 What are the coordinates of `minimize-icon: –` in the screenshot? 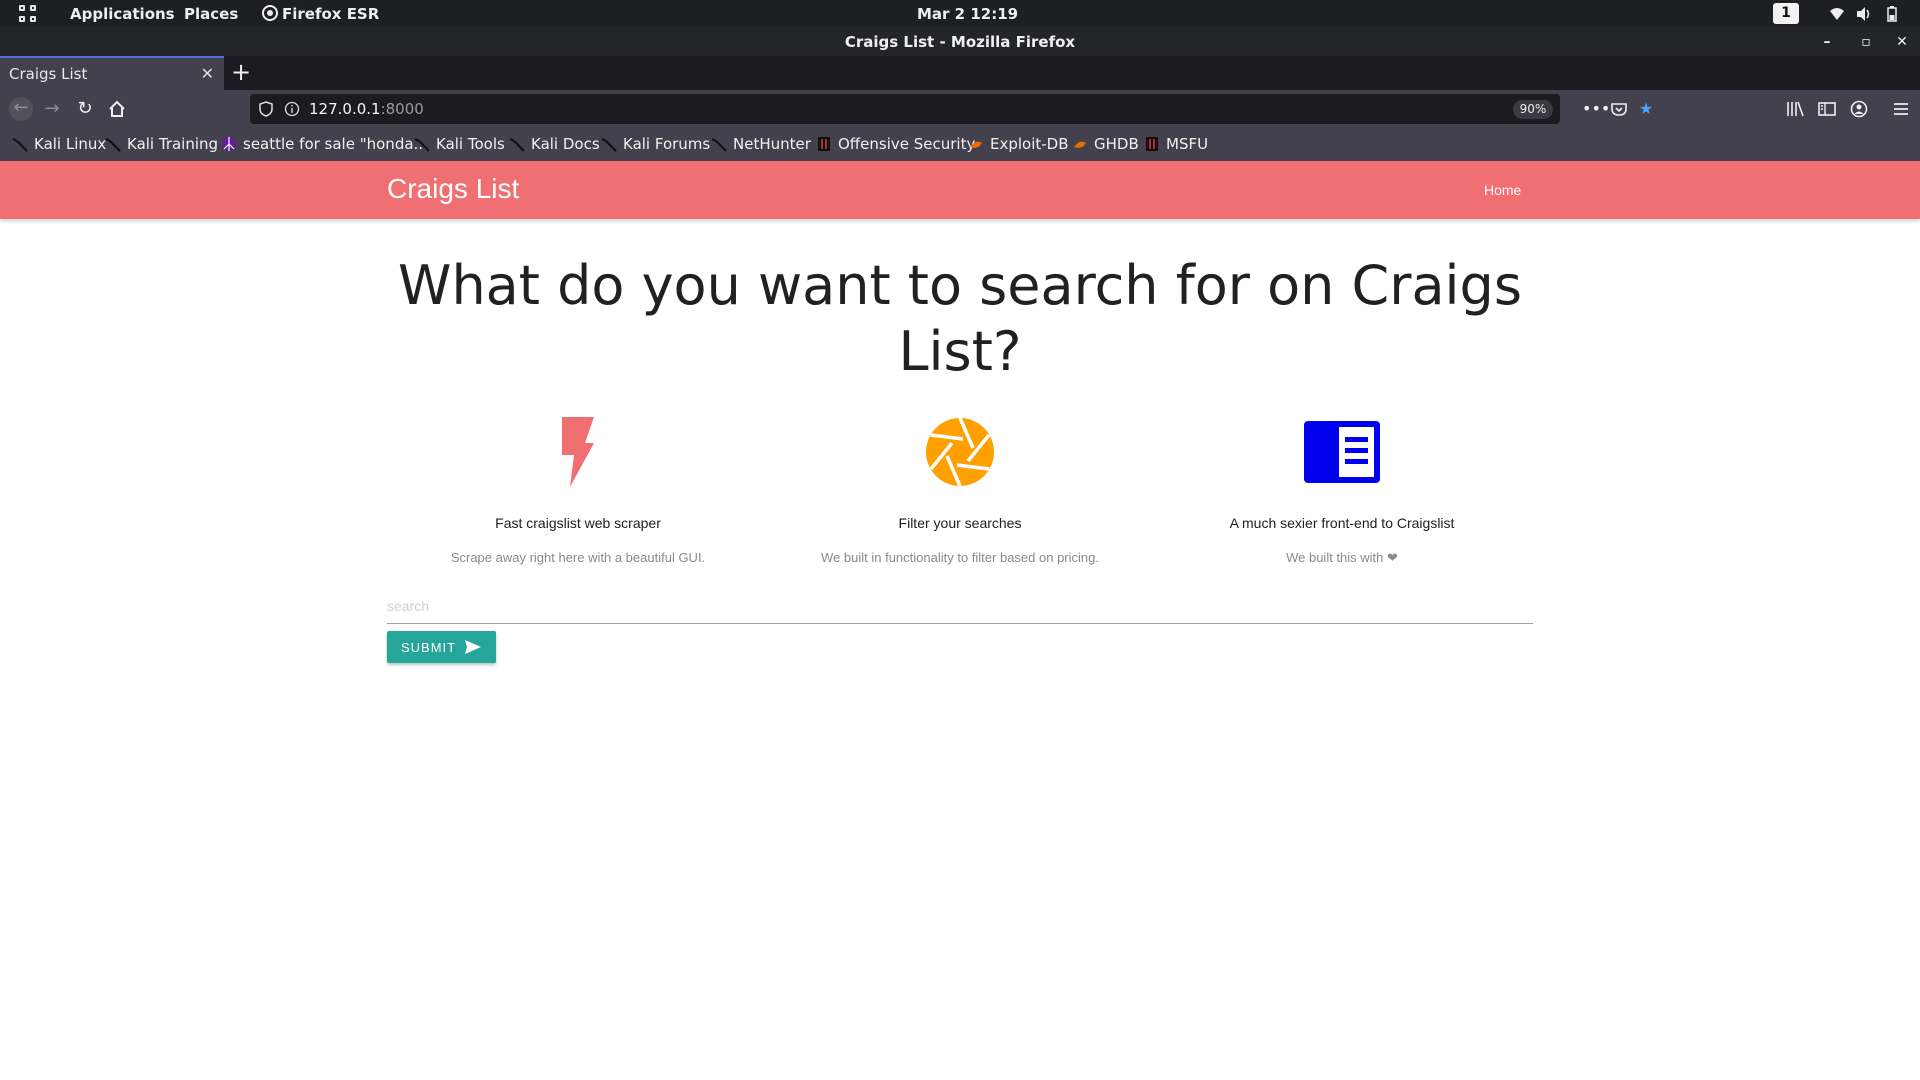 It's located at (1827, 42).